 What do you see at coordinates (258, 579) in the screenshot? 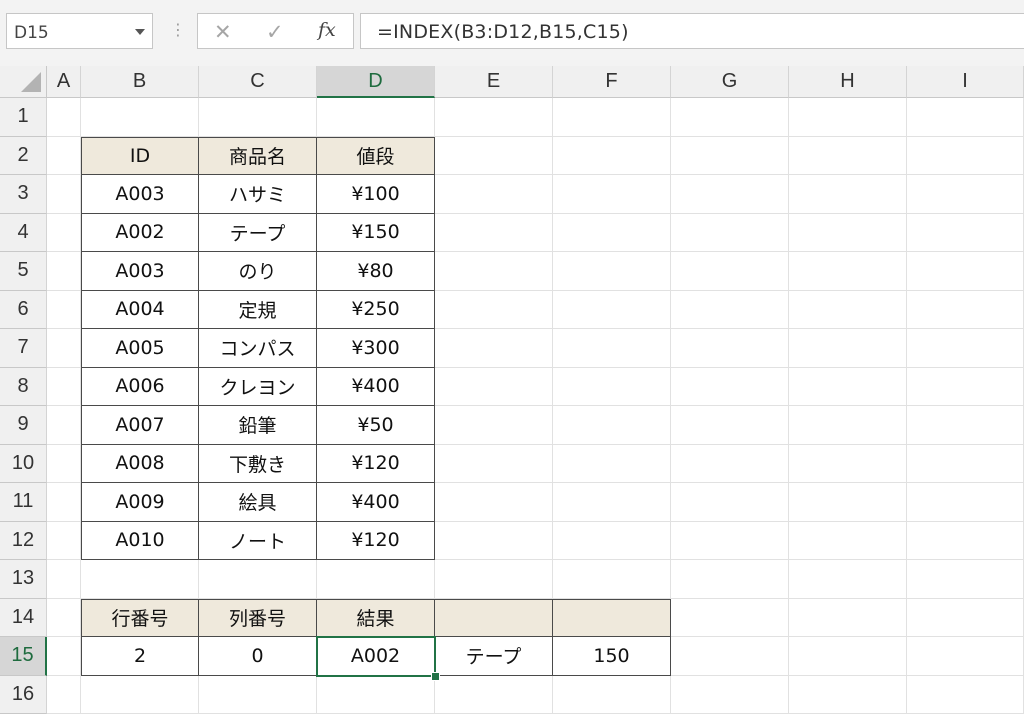
I see `cell-C13` at bounding box center [258, 579].